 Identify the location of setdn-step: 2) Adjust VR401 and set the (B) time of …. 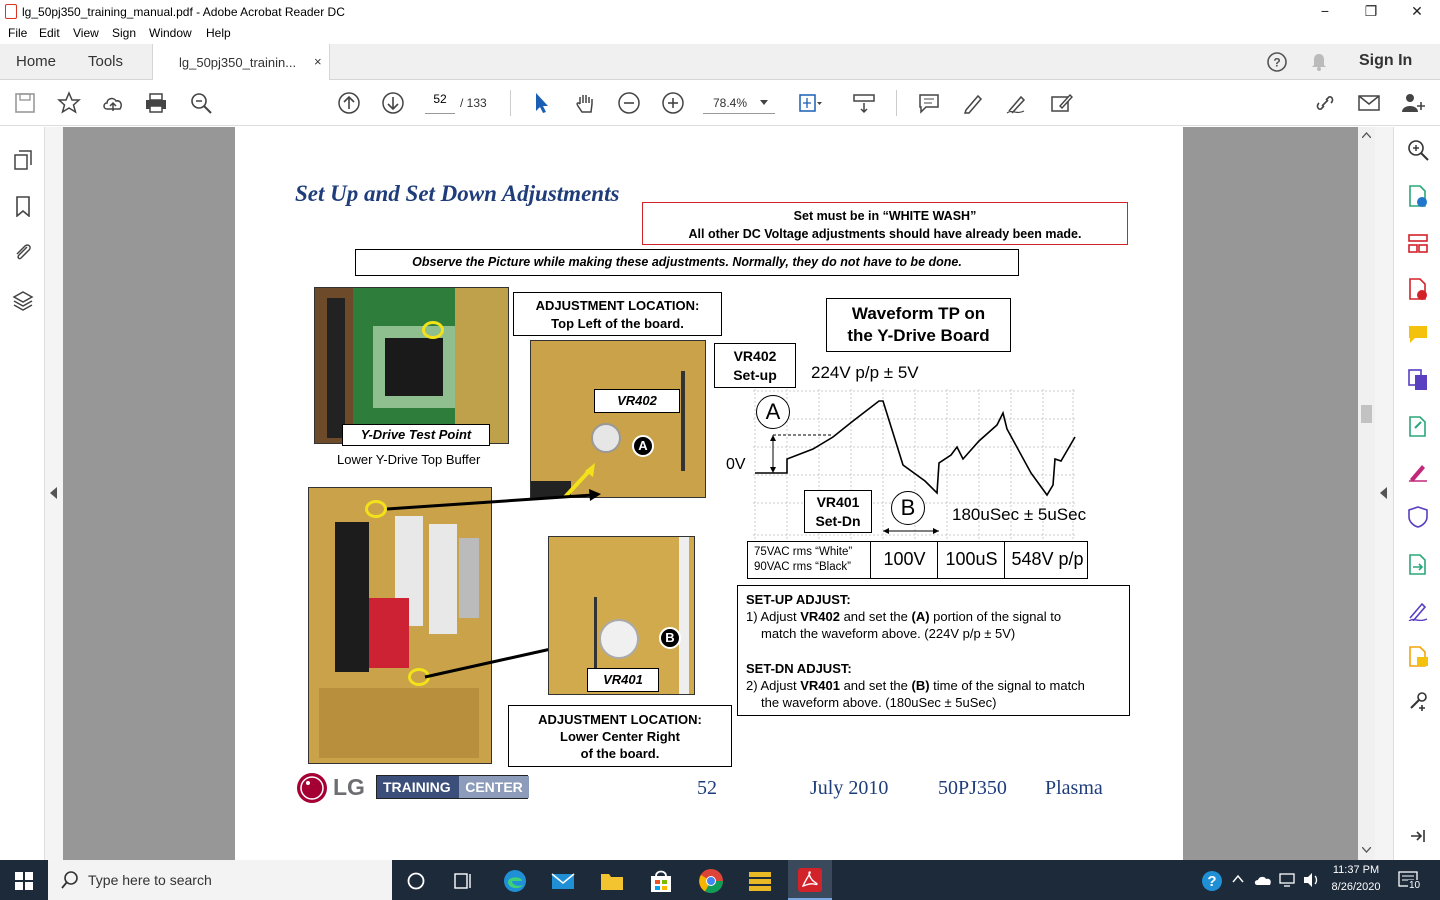
(915, 685).